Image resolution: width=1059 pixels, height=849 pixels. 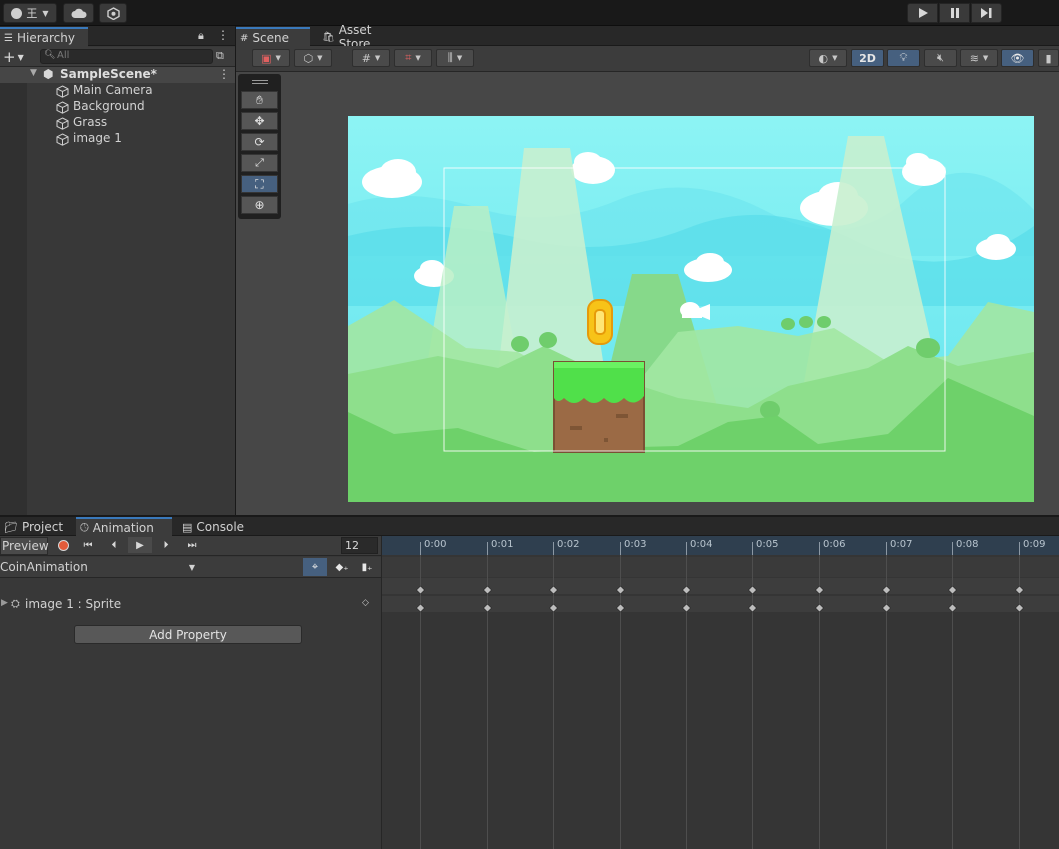 I want to click on hierarchy-item: Main Camera, so click(x=117, y=91).